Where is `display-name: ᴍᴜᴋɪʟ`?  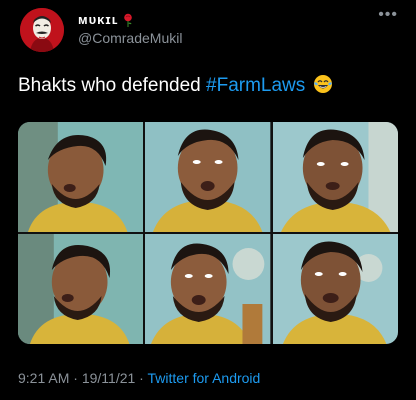 display-name: ᴍᴜᴋɪʟ is located at coordinates (106, 19).